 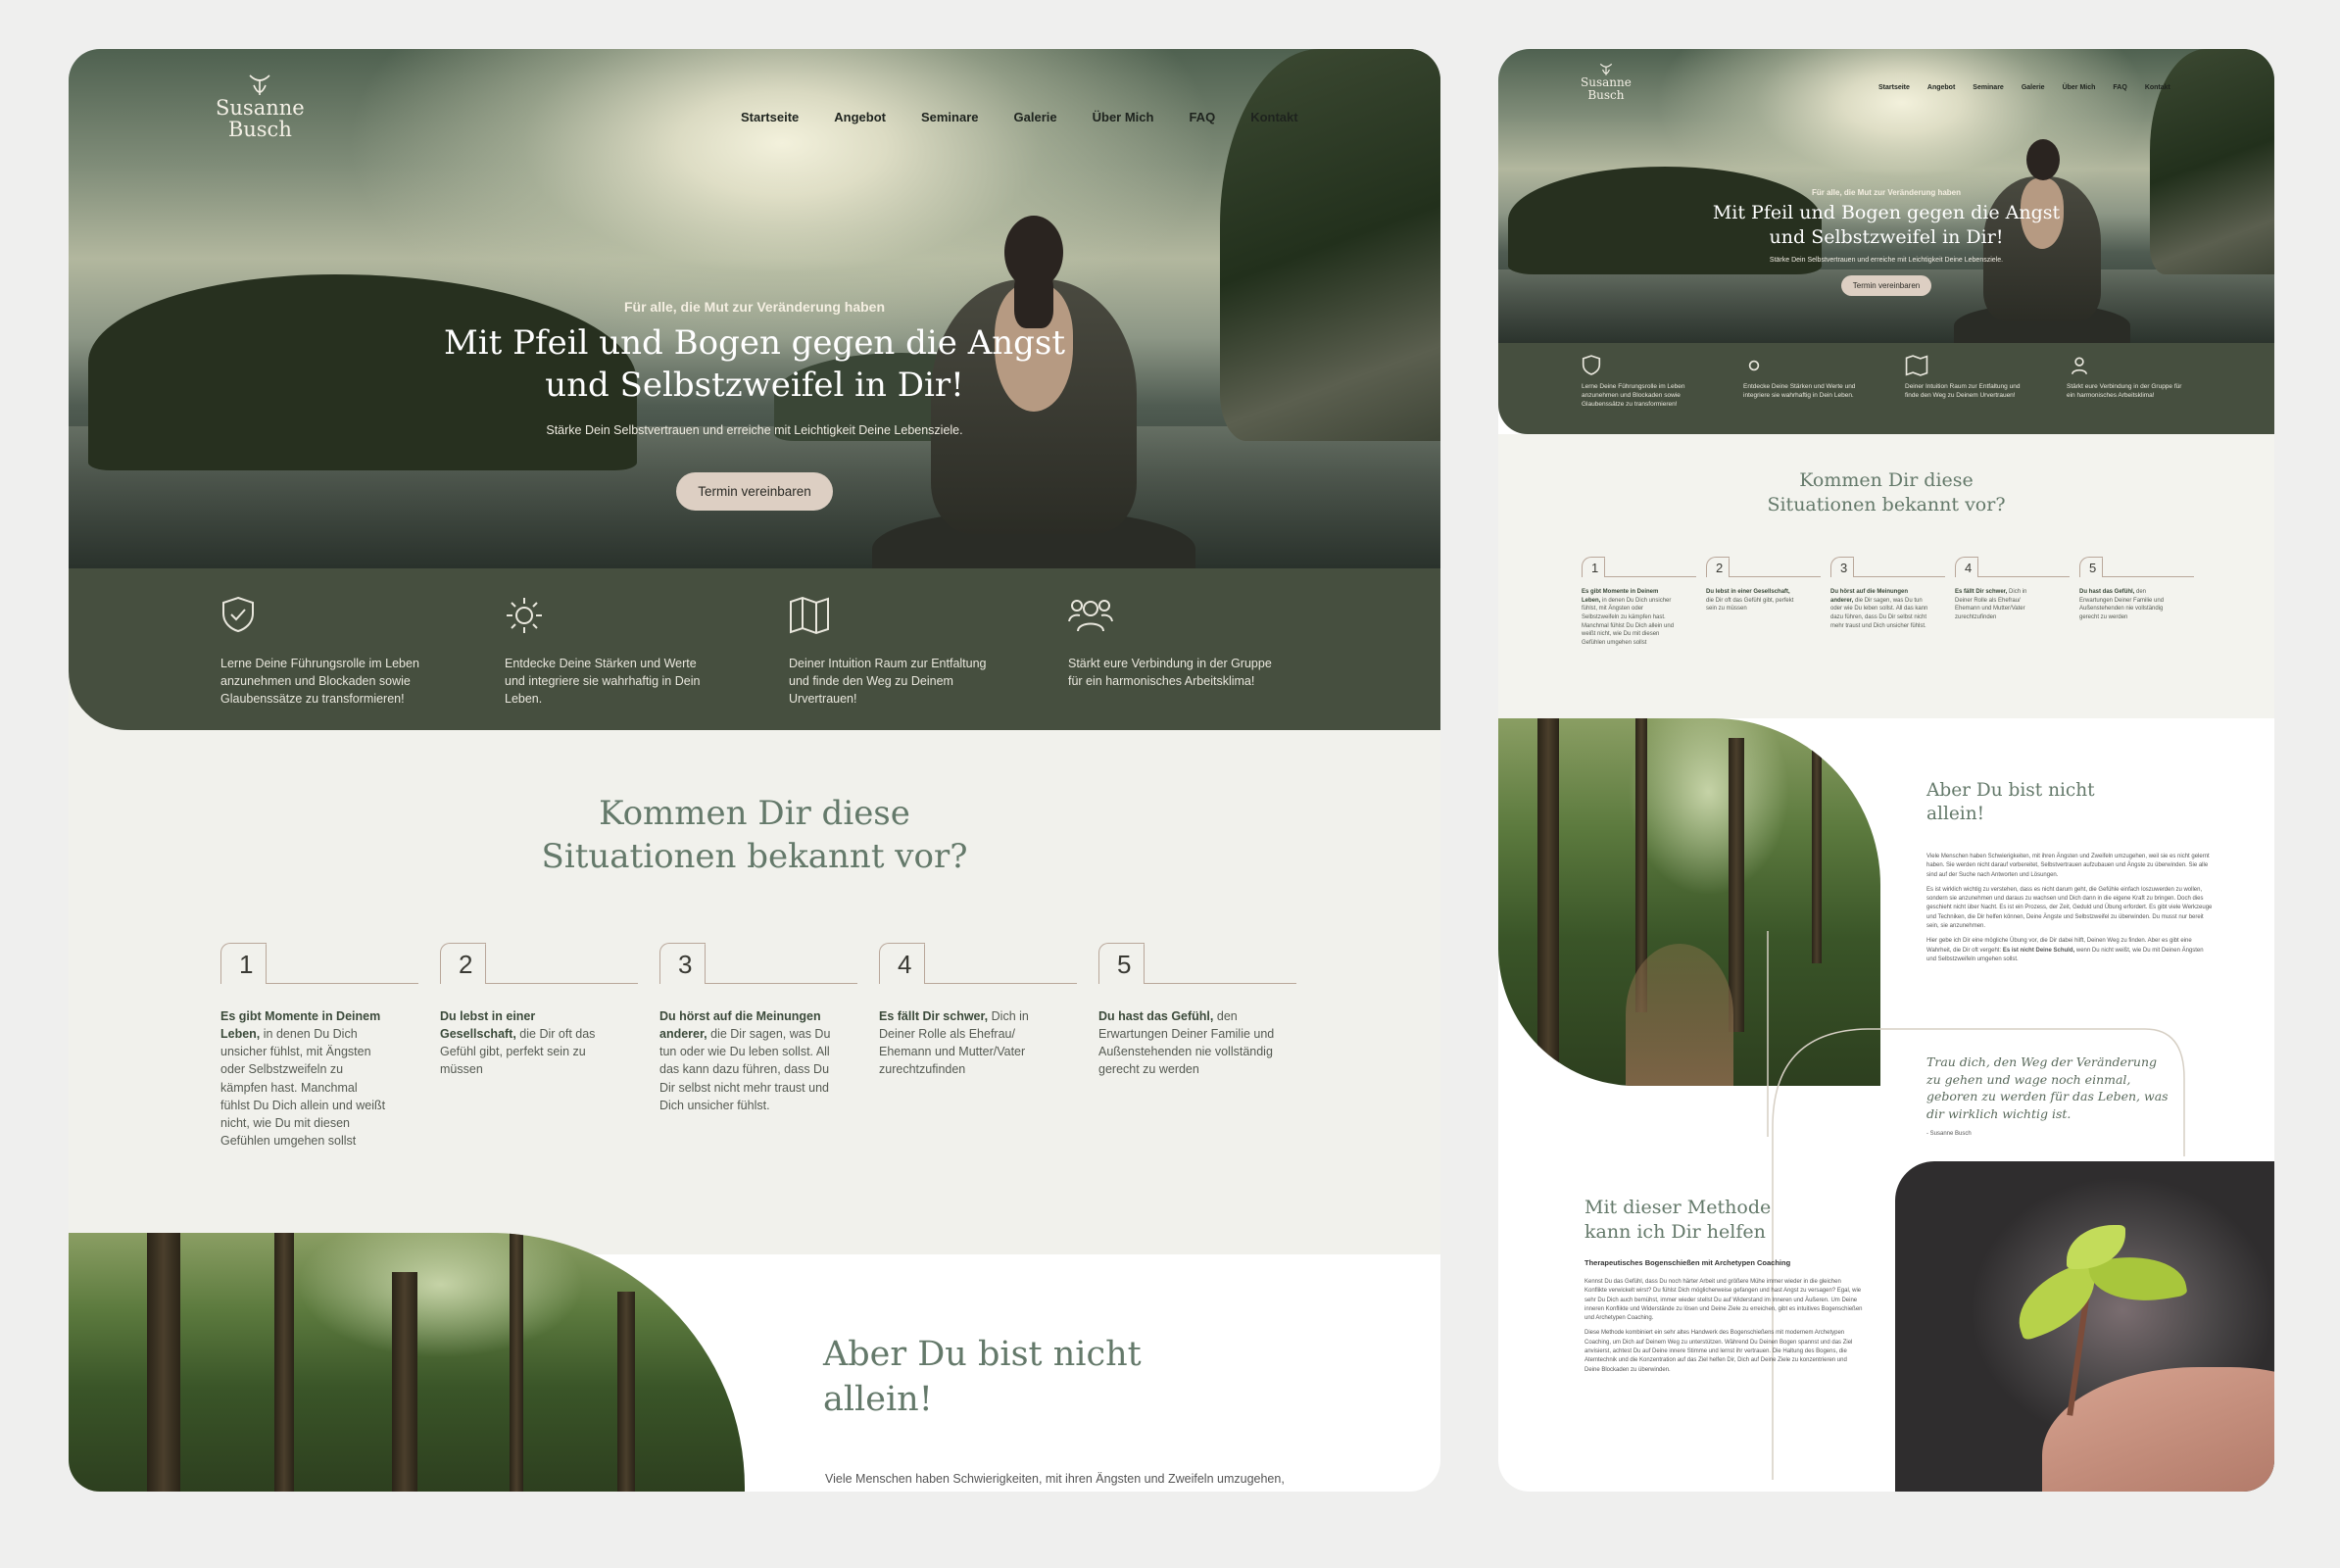 What do you see at coordinates (1090, 616) in the screenshot?
I see `users-icon` at bounding box center [1090, 616].